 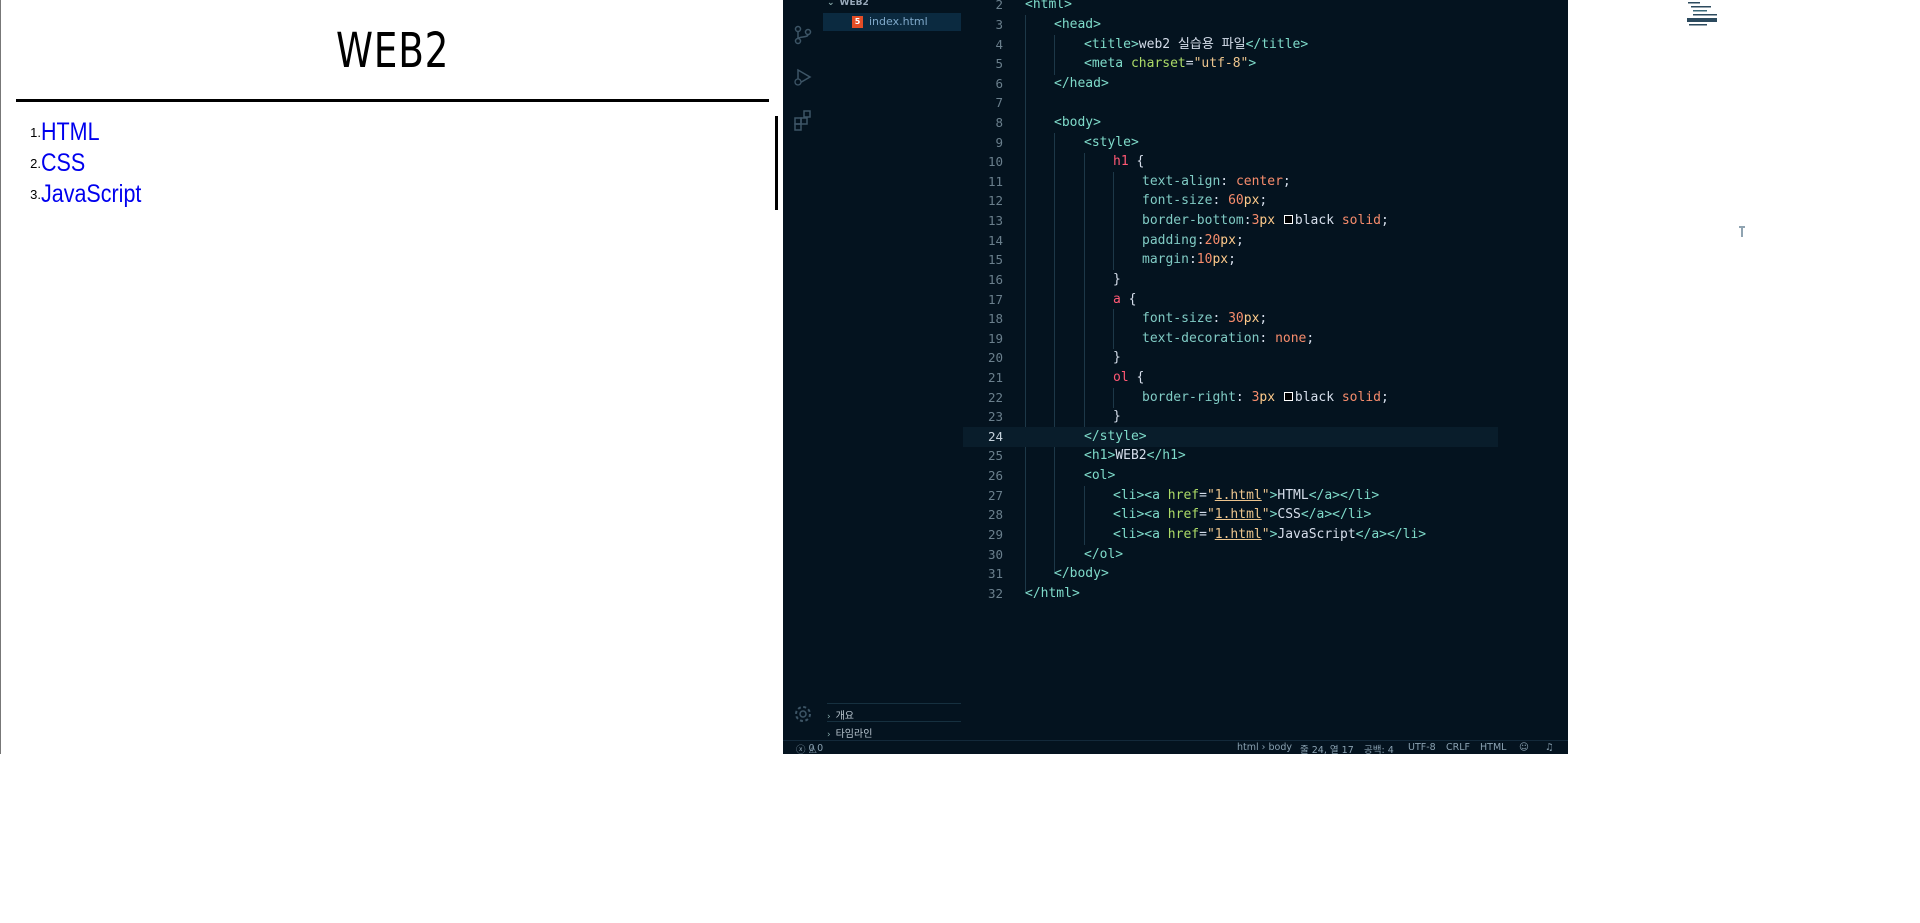 I want to click on run-debug-icon, so click(x=803, y=77).